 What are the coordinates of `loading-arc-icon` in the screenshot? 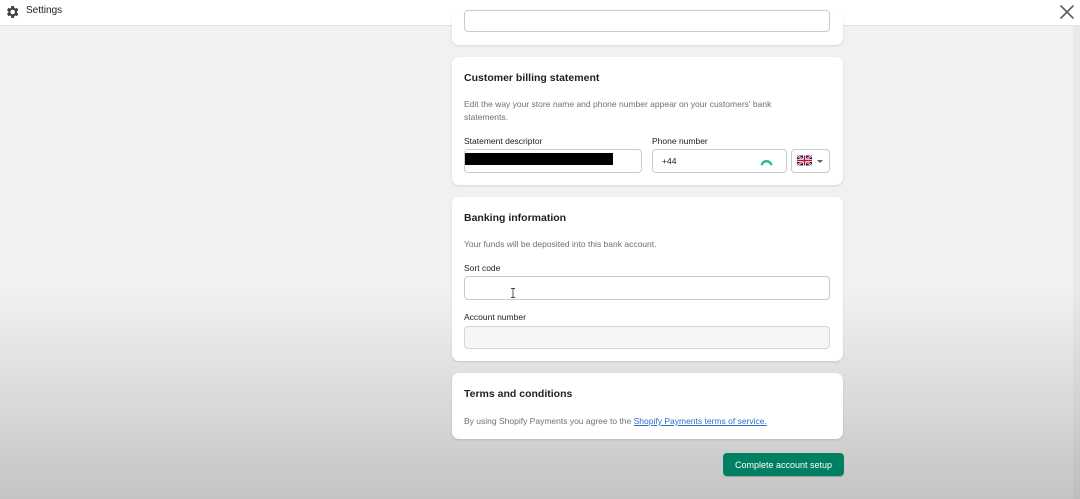 It's located at (766, 163).